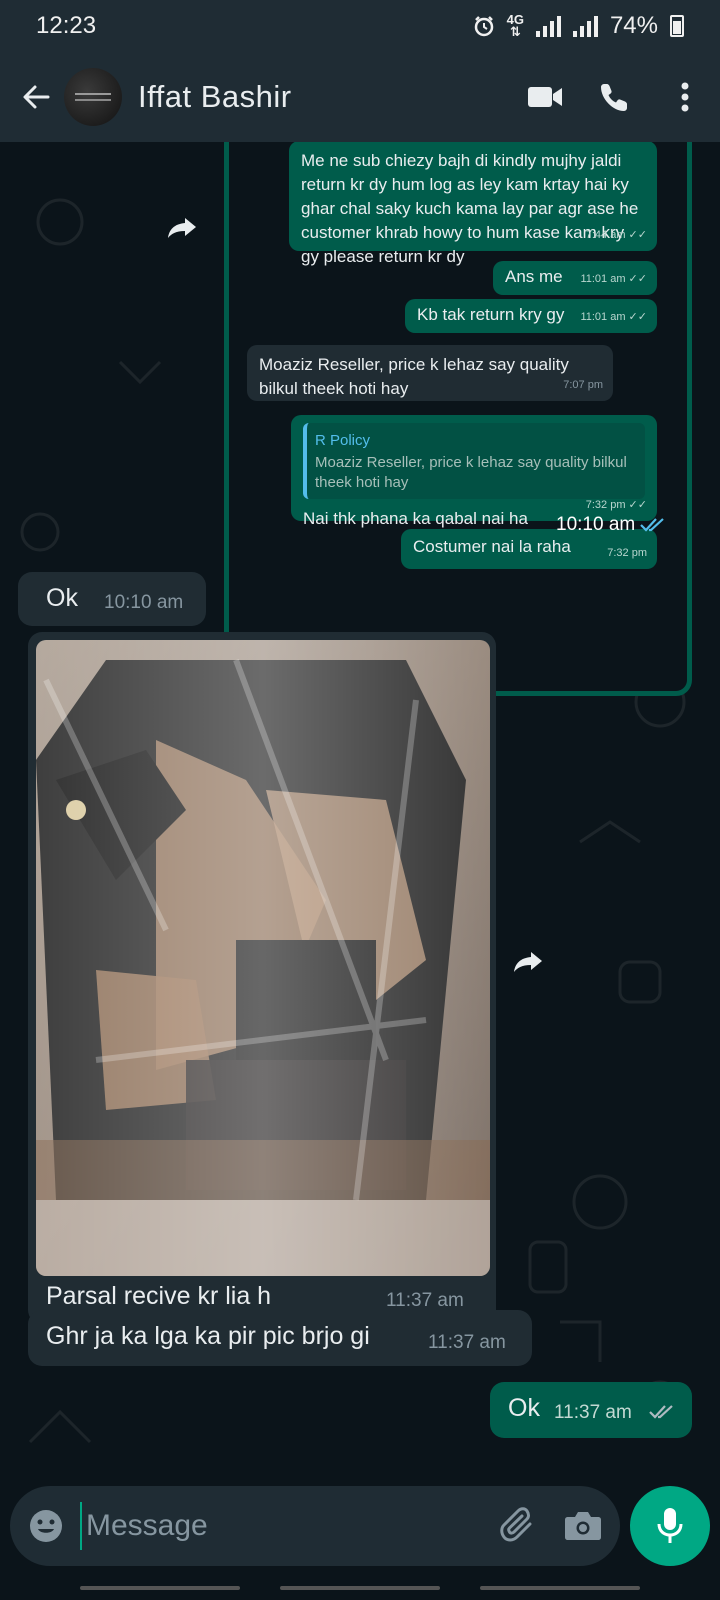 The height and width of the screenshot is (1600, 720). I want to click on system-nav-bar, so click(360, 1590).